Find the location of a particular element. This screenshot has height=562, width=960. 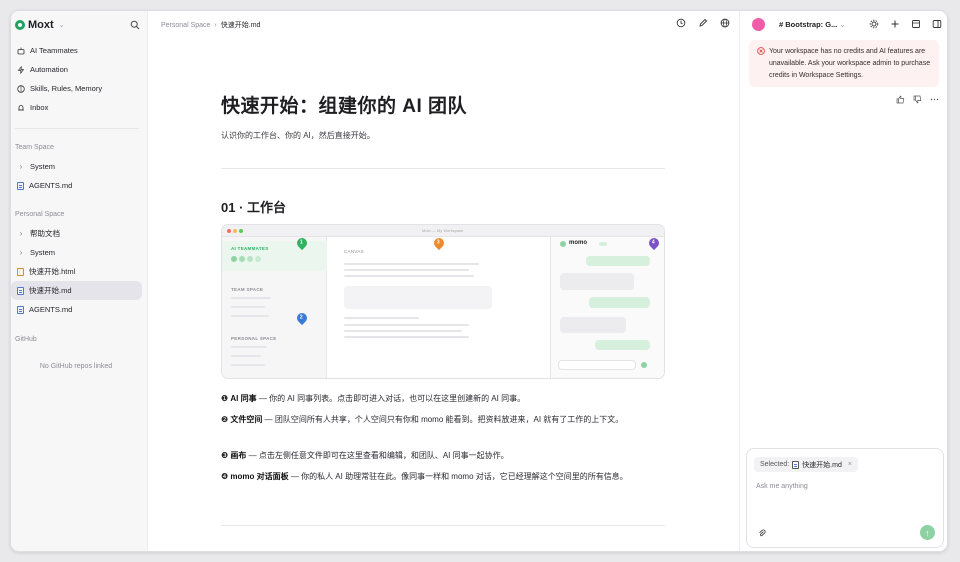

preview-titlebar-text: Moxt — My Workspace is located at coordinates (443, 230).